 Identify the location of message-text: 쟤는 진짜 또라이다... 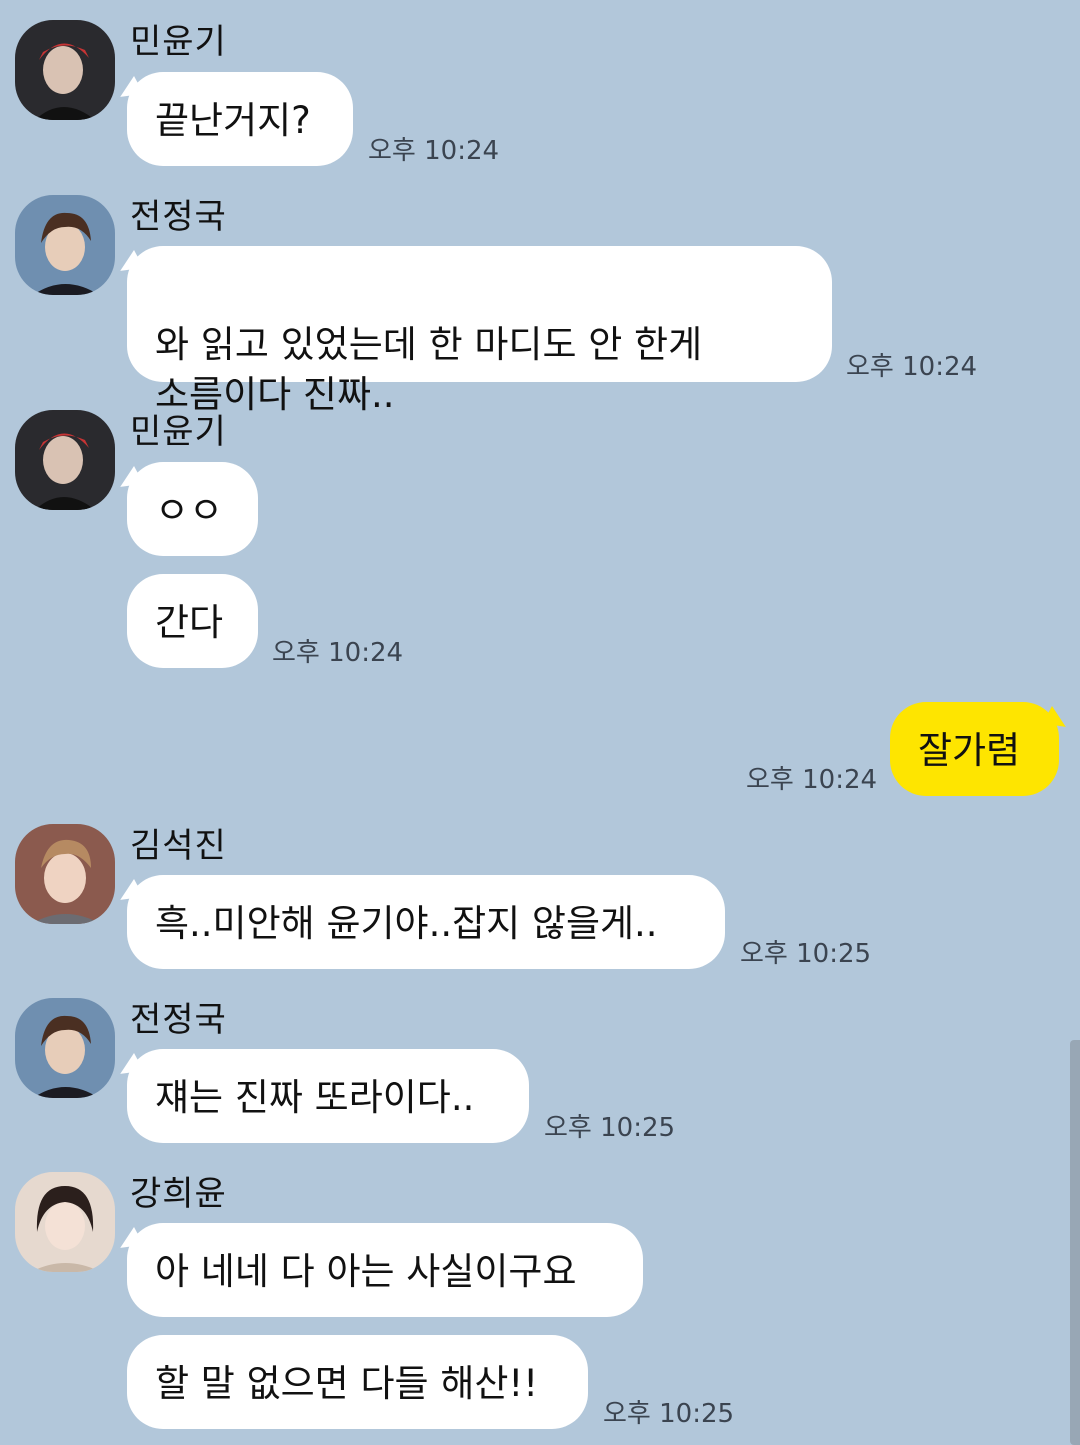
(315, 1097).